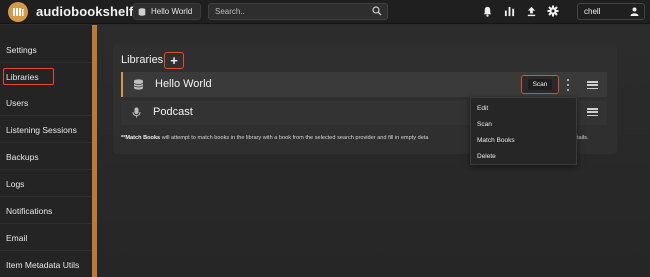  What do you see at coordinates (174, 60) in the screenshot?
I see `add-library-button: +` at bounding box center [174, 60].